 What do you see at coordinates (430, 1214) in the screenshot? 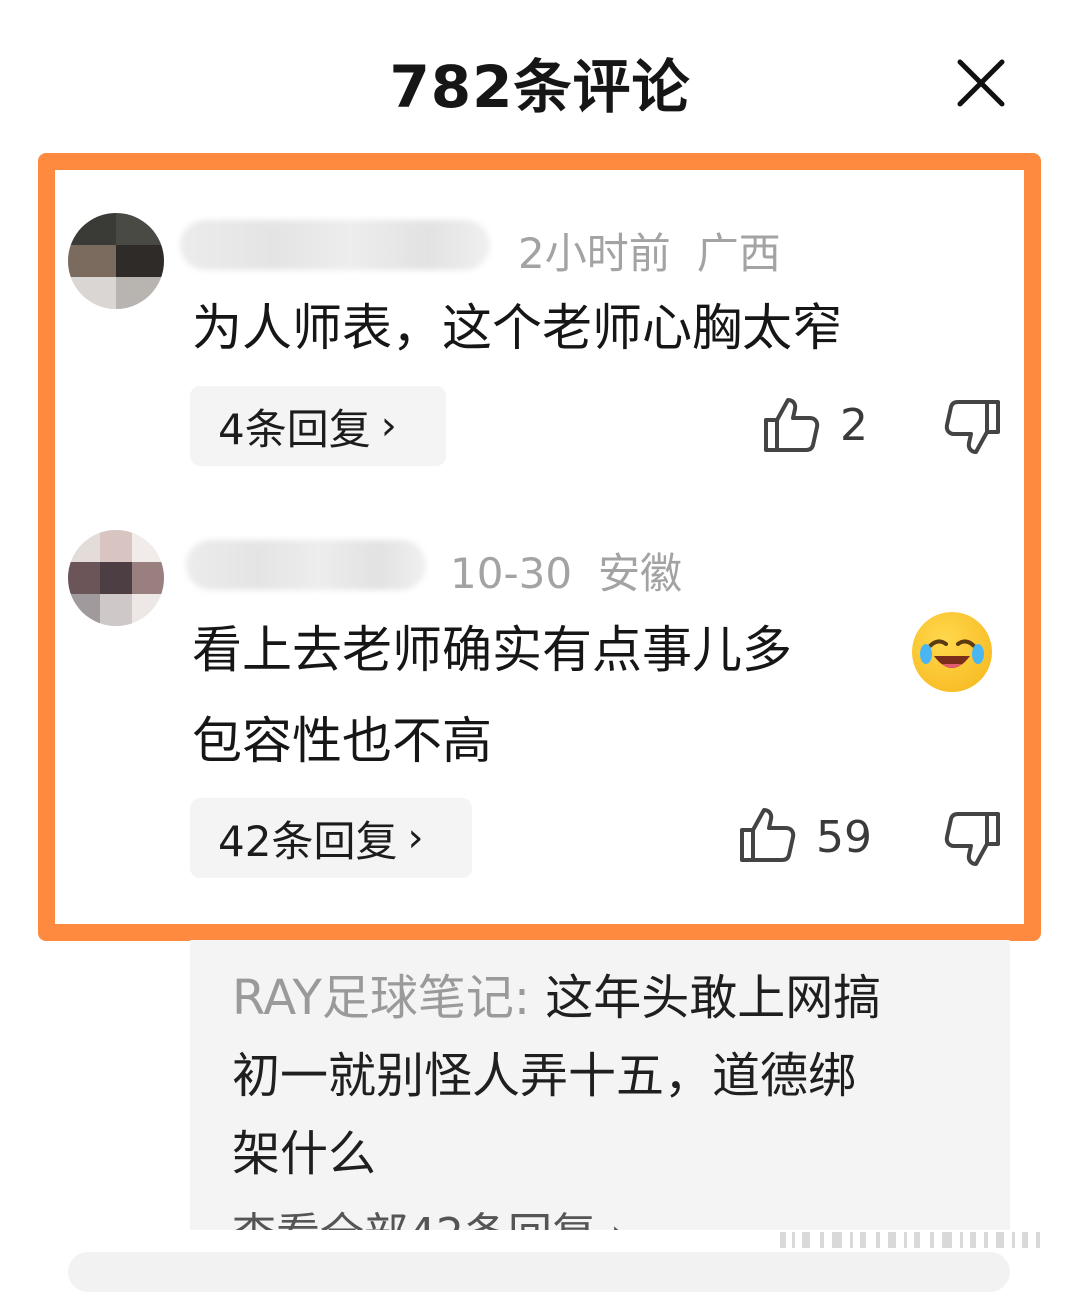
I see `view-all-replies-link: 查看全部42条回复 ›` at bounding box center [430, 1214].